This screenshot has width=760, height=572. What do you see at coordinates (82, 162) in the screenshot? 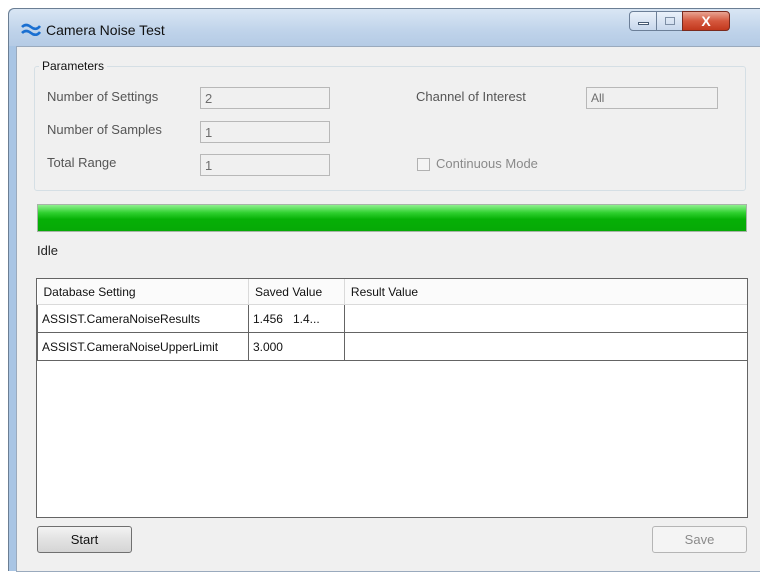
I see `total-range-label: Total Range` at bounding box center [82, 162].